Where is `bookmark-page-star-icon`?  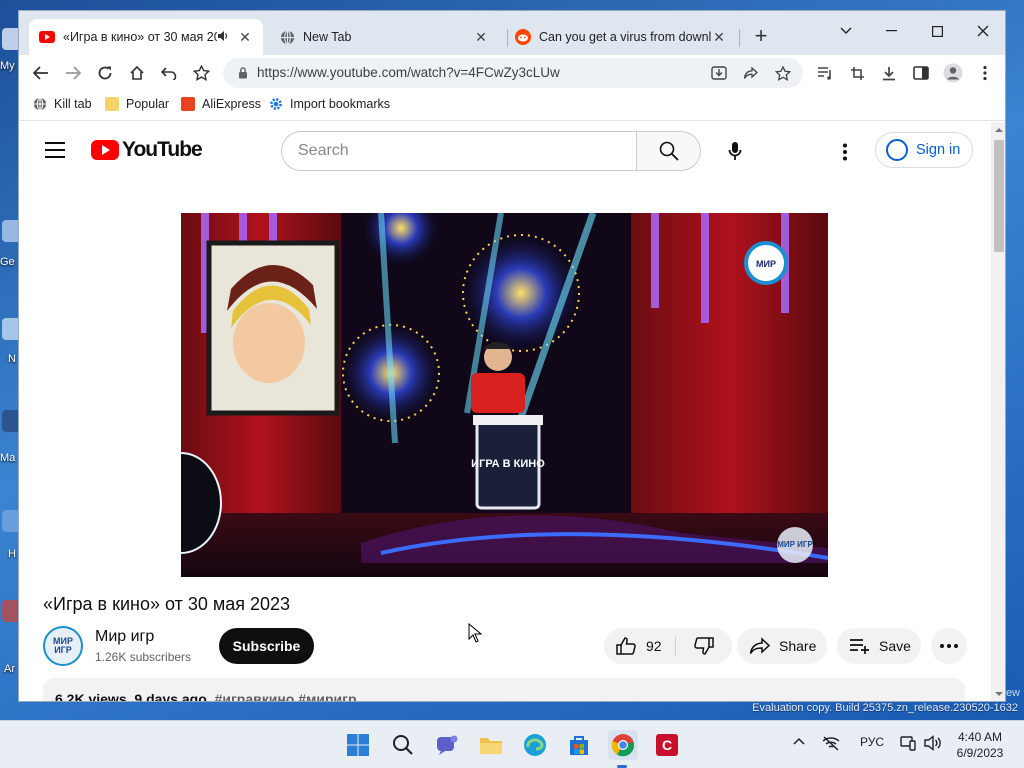
bookmark-page-star-icon is located at coordinates (783, 73).